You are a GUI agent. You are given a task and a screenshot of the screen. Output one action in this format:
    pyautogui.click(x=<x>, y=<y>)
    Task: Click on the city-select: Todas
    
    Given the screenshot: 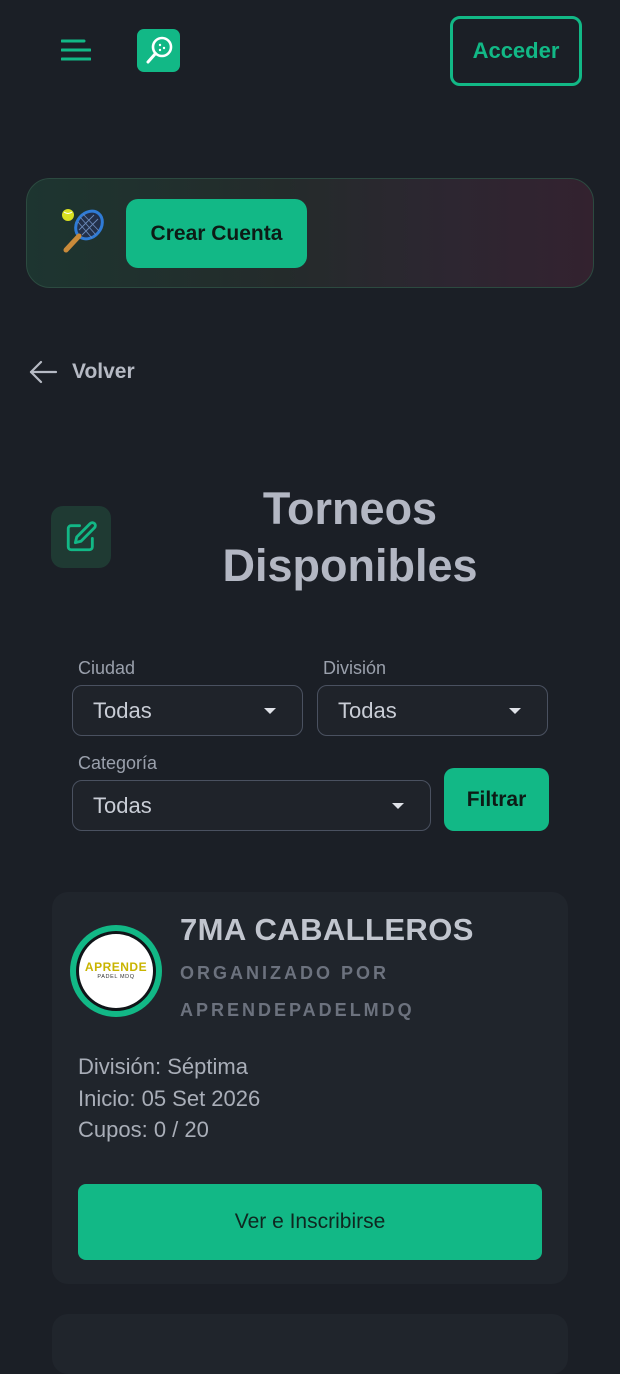 What is the action you would take?
    pyautogui.click(x=187, y=710)
    